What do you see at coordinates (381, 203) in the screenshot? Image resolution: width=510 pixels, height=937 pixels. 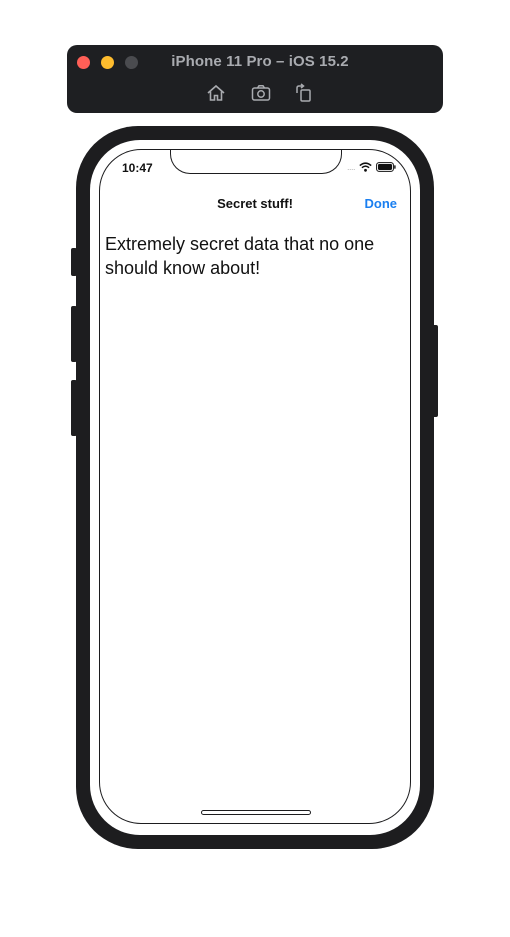 I see `done-button: Done` at bounding box center [381, 203].